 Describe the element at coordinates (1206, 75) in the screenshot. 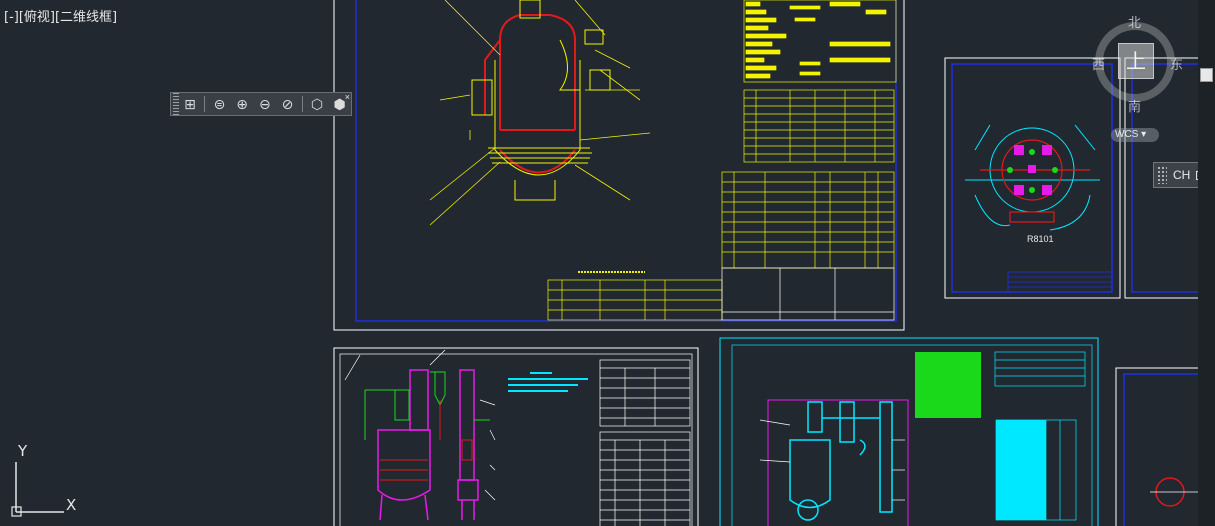

I see `scrollbar-thumb` at that location.